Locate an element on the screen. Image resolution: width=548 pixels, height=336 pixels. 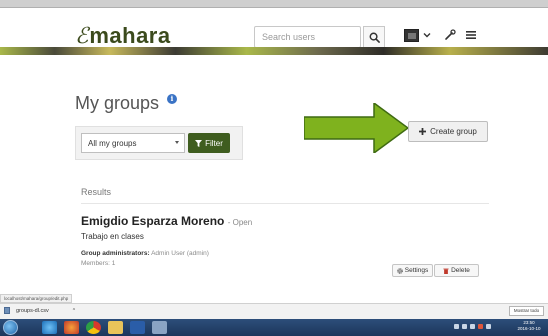
info-icon: i is located at coordinates (172, 99).